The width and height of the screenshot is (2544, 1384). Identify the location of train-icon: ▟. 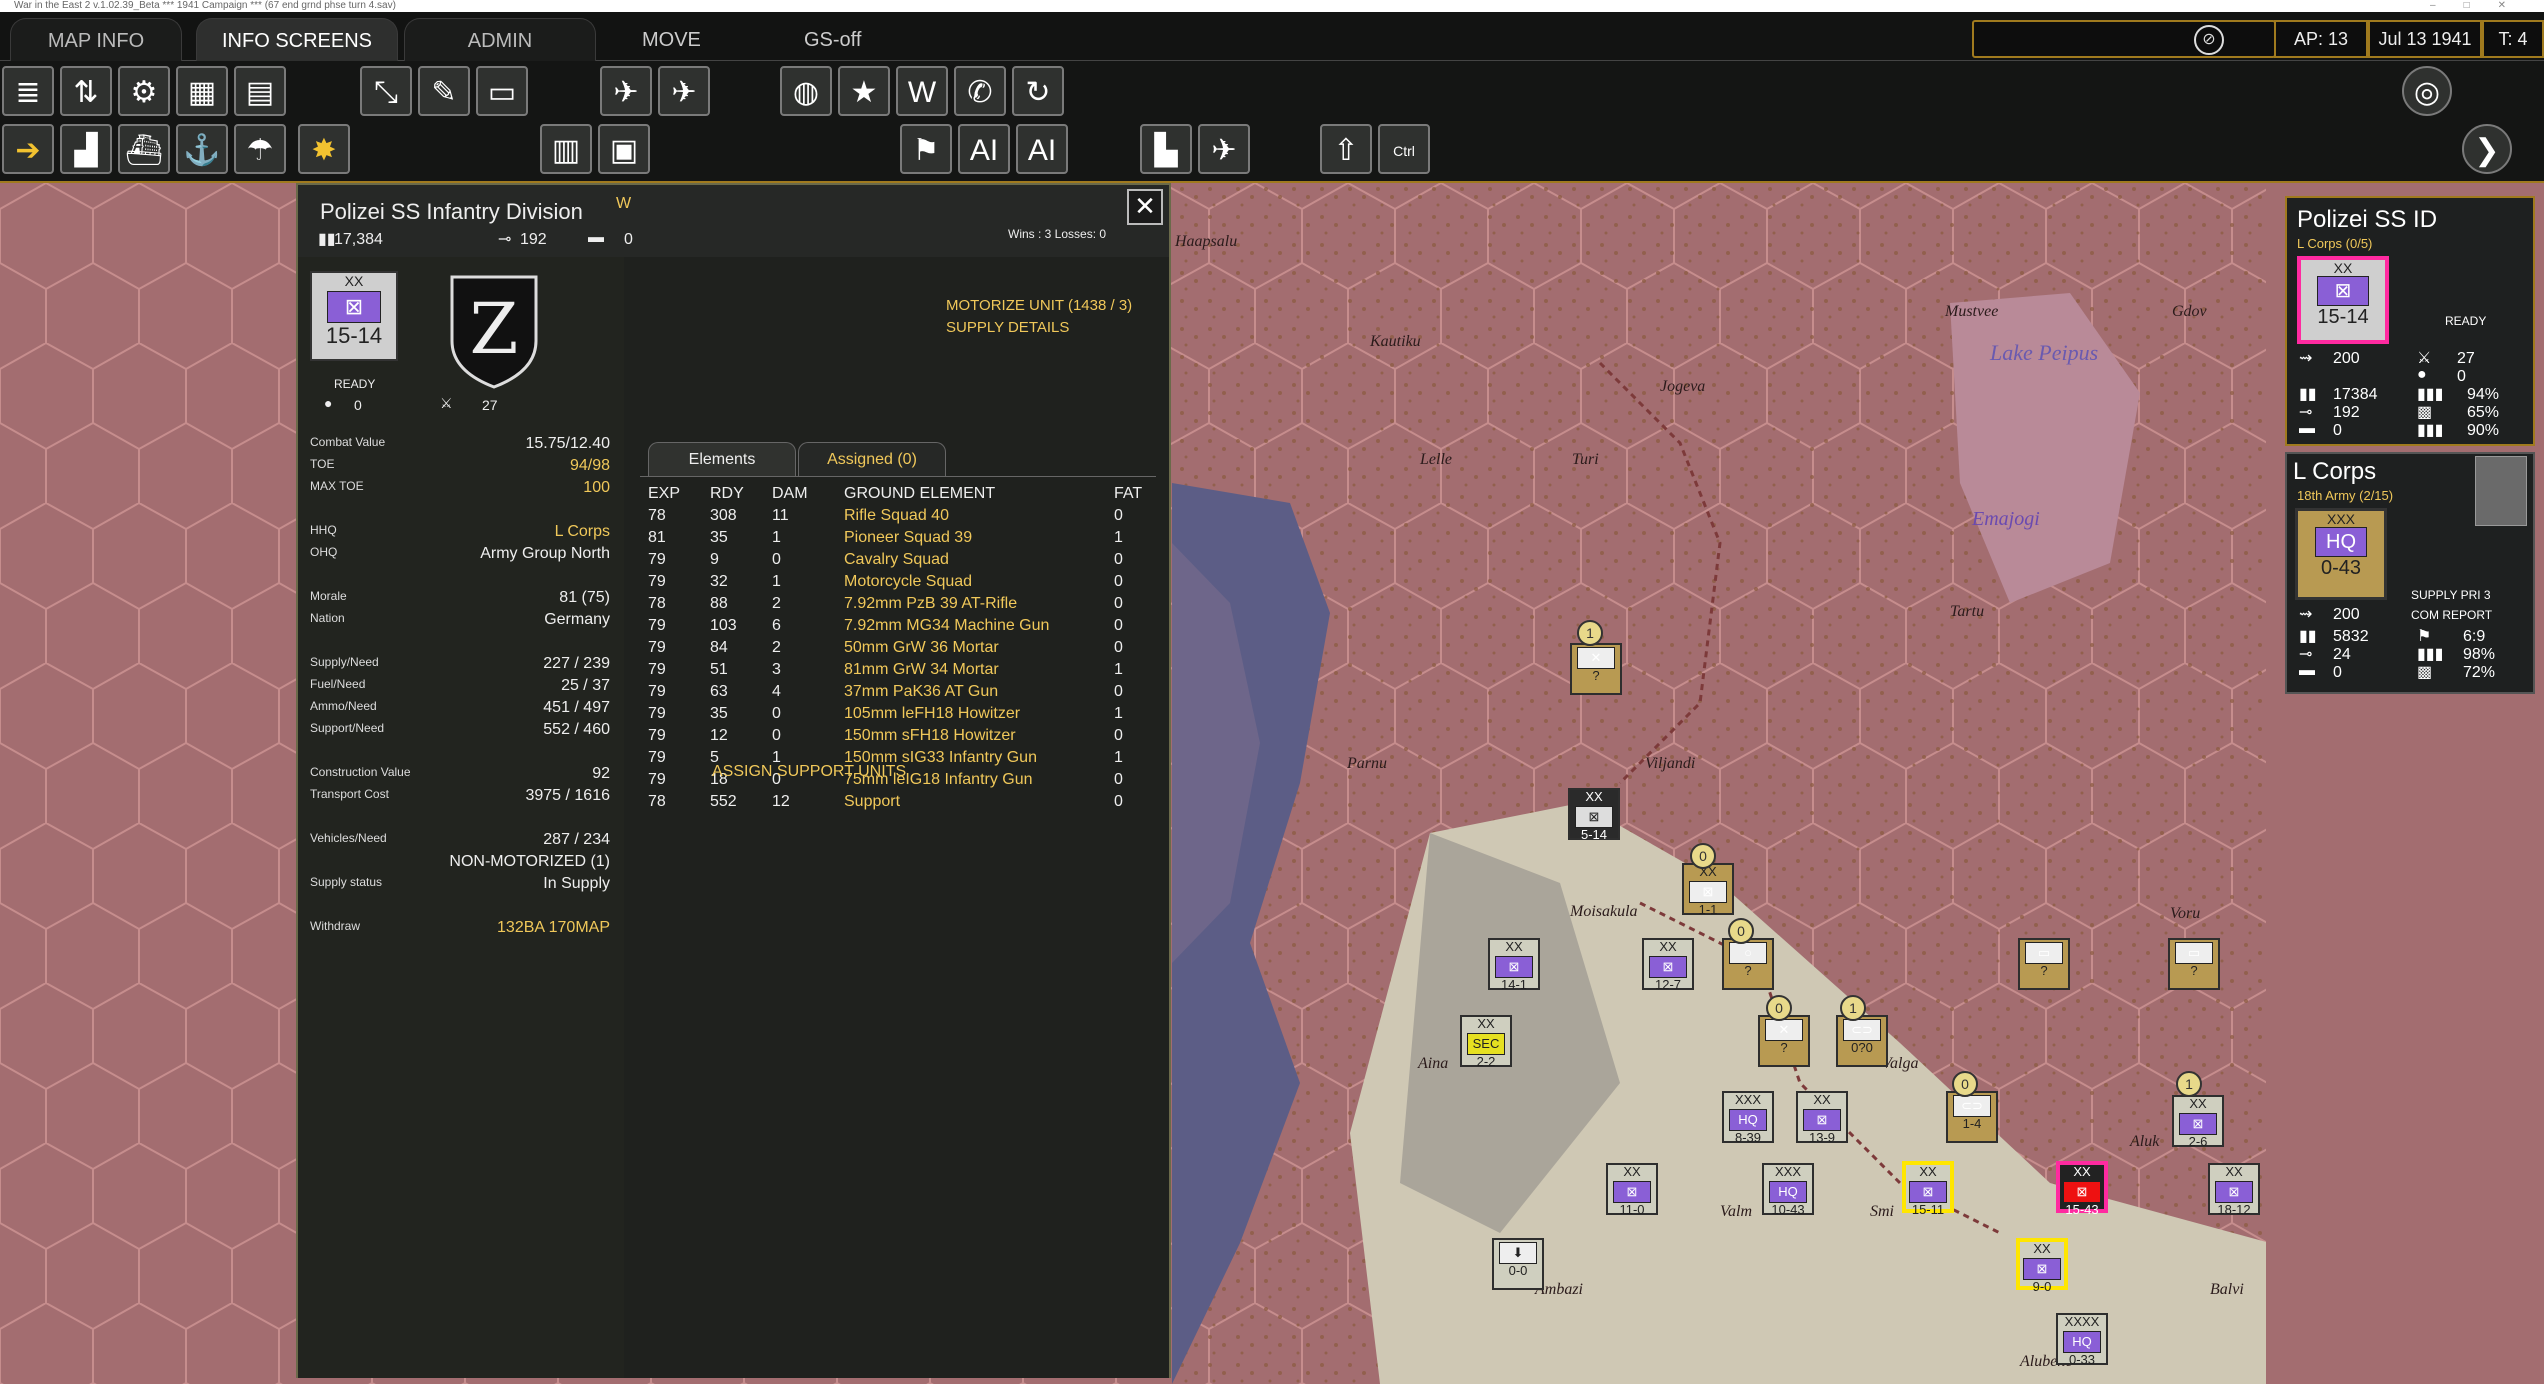
(86, 149).